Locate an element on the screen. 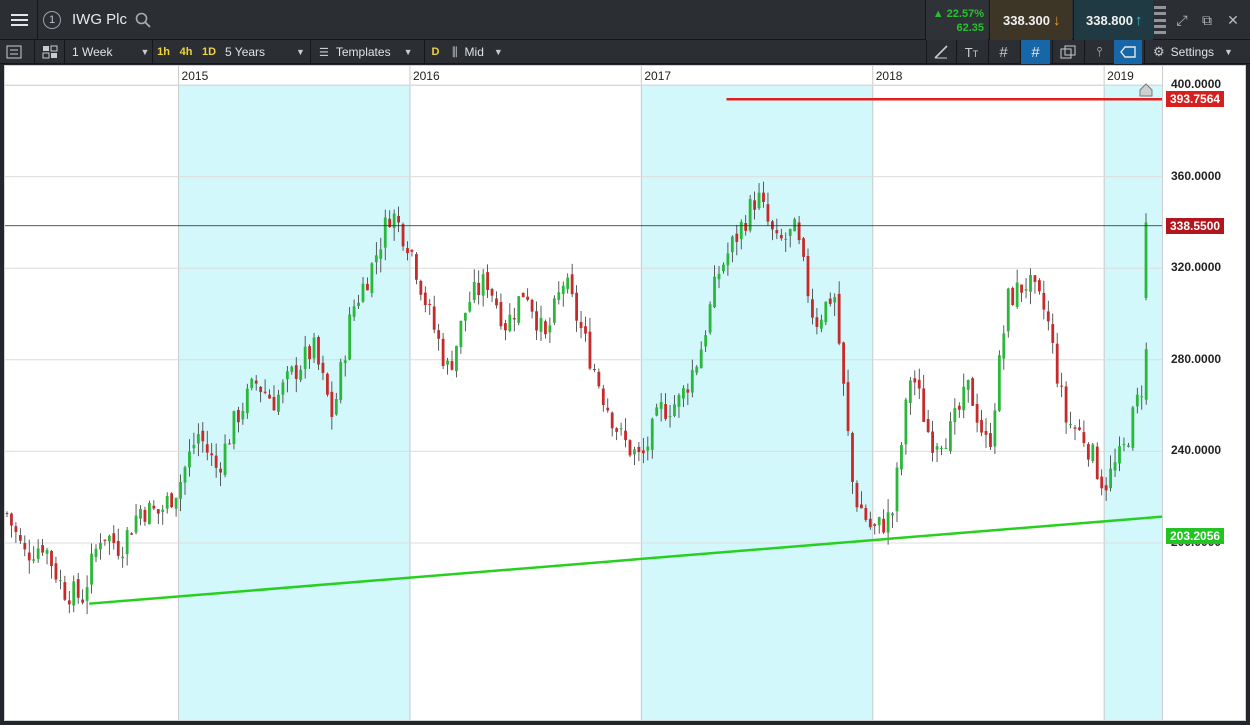  y-tick-label: 240.0000 is located at coordinates (1196, 450).